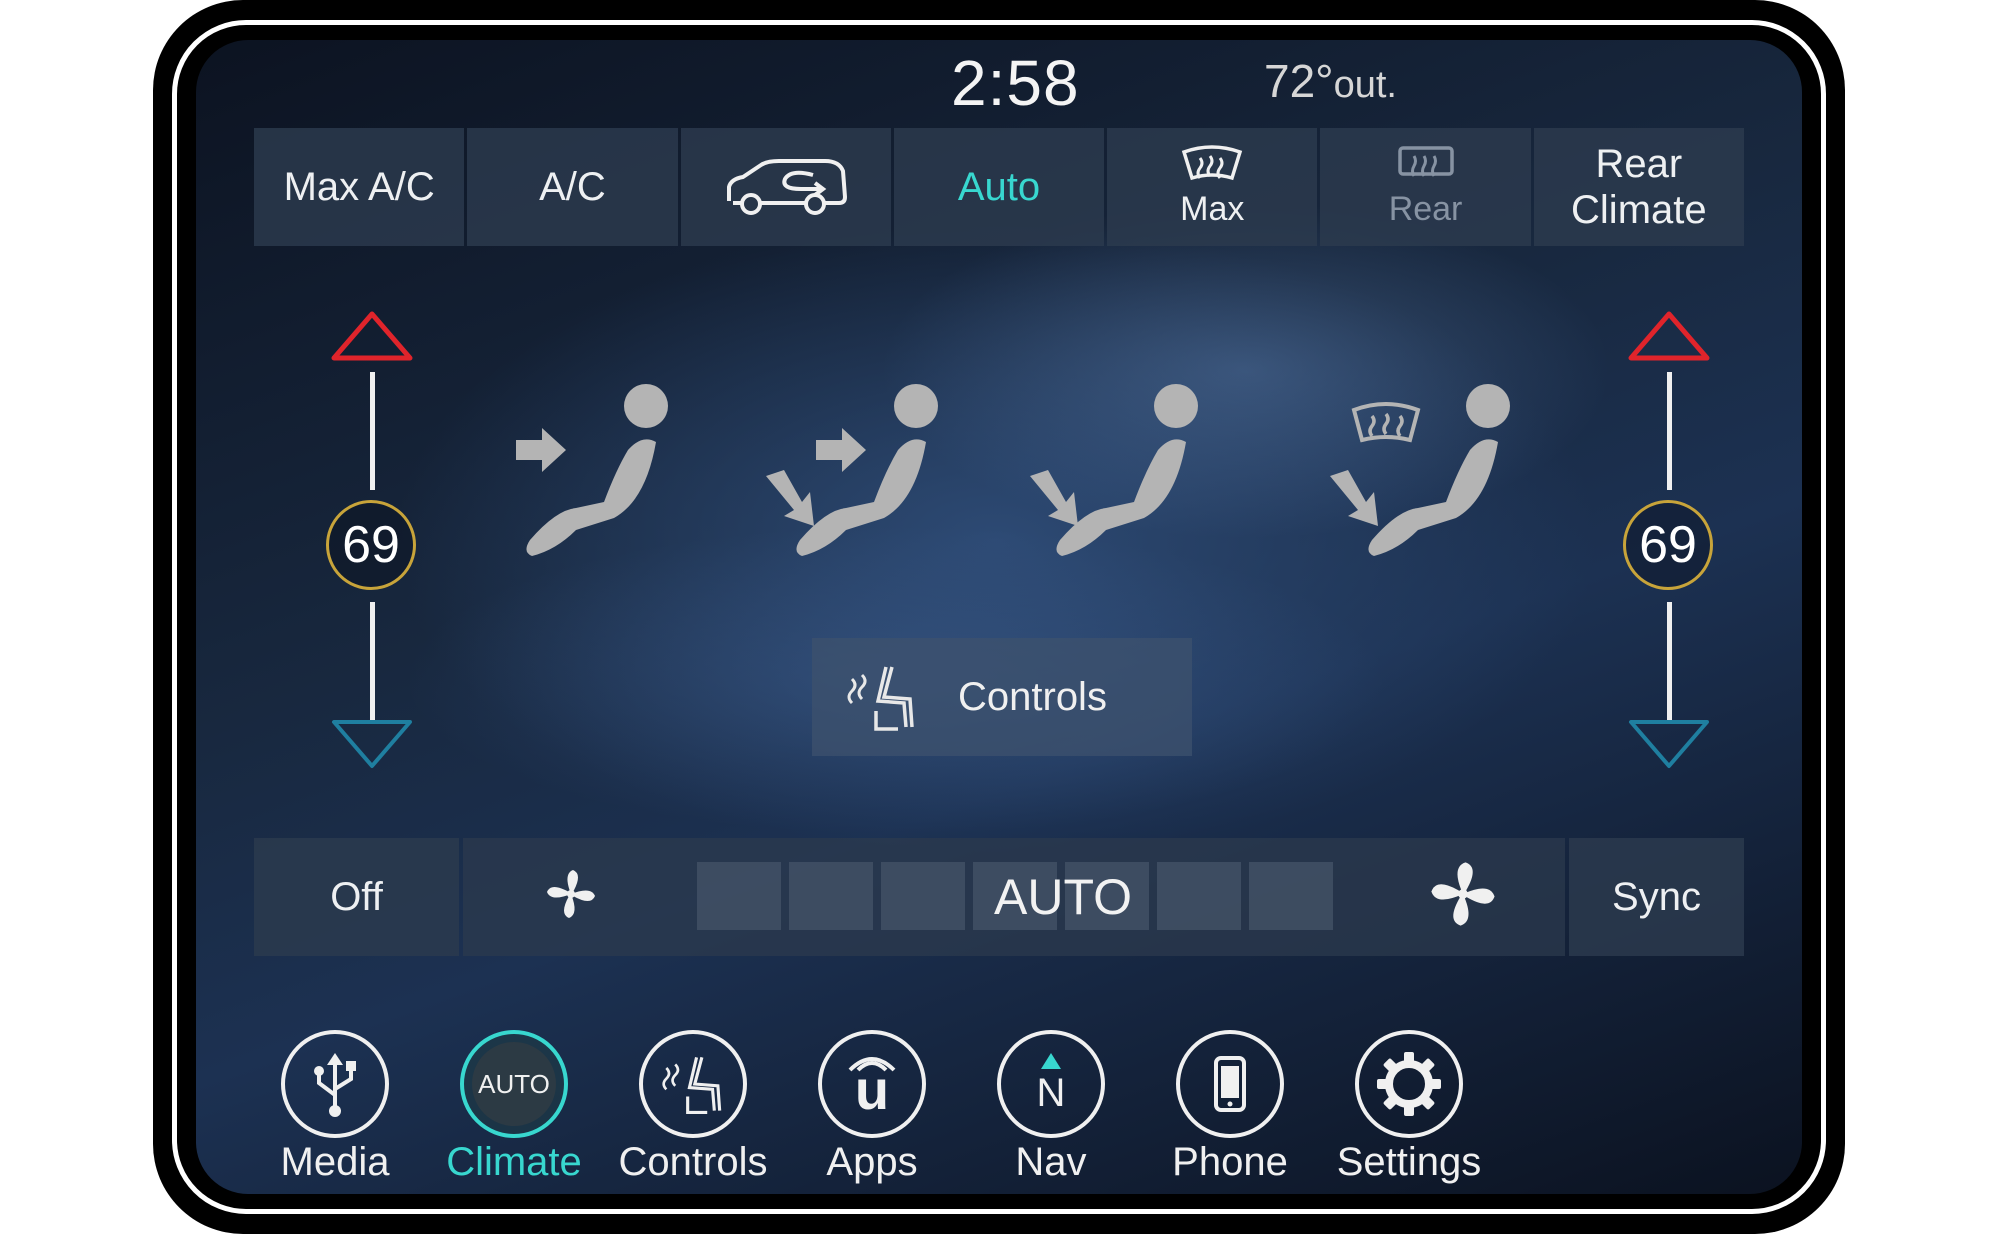  I want to click on ac-button: A/C, so click(572, 187).